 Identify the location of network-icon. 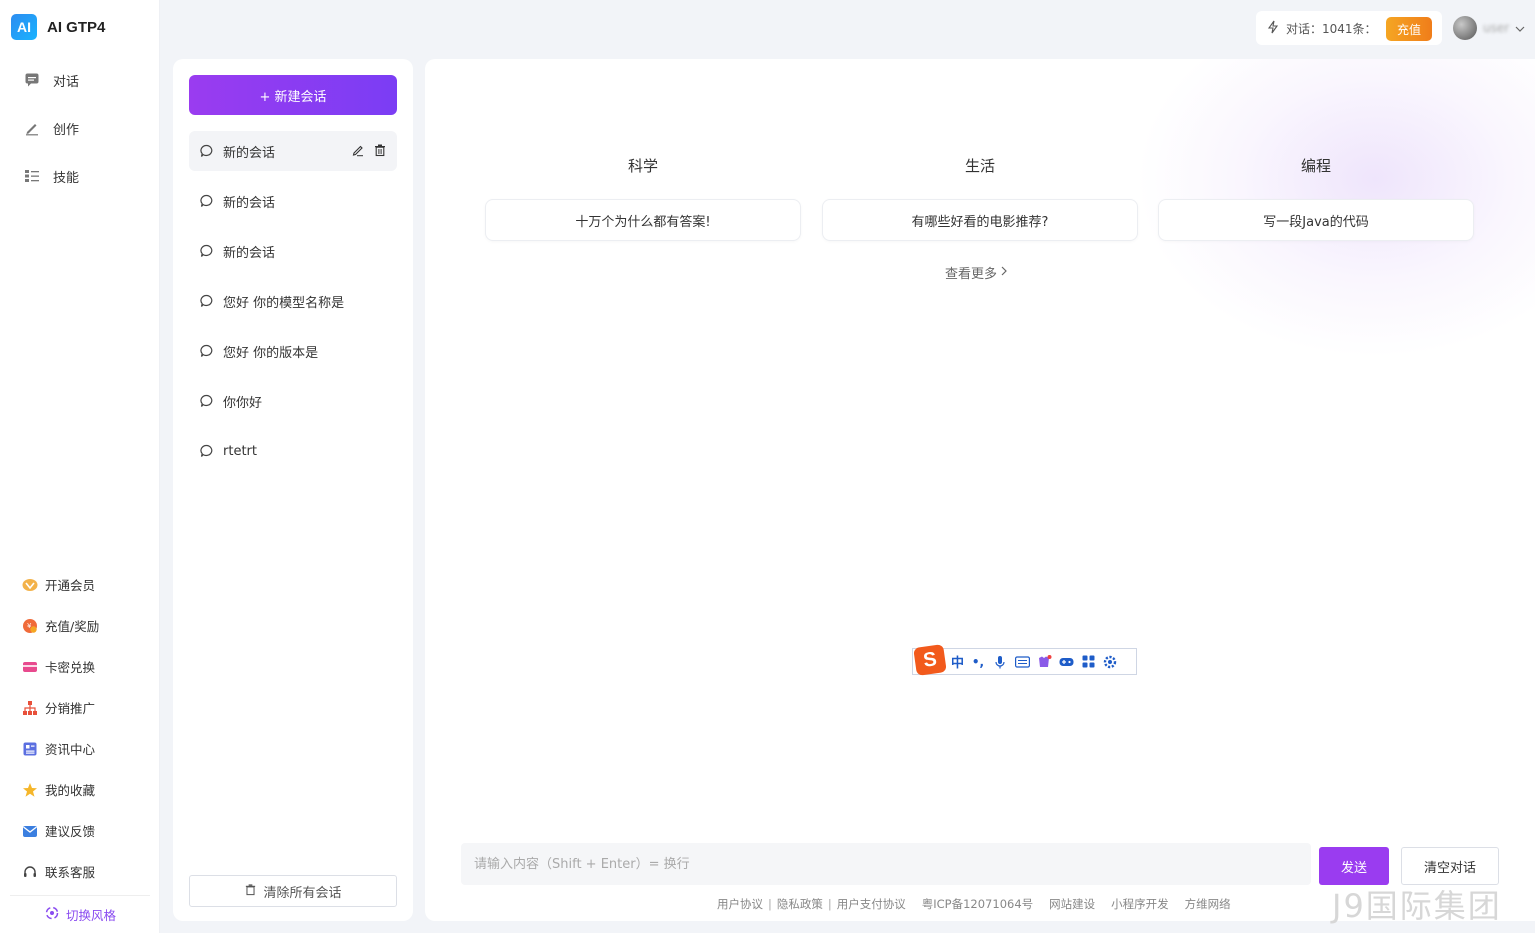
(30, 708).